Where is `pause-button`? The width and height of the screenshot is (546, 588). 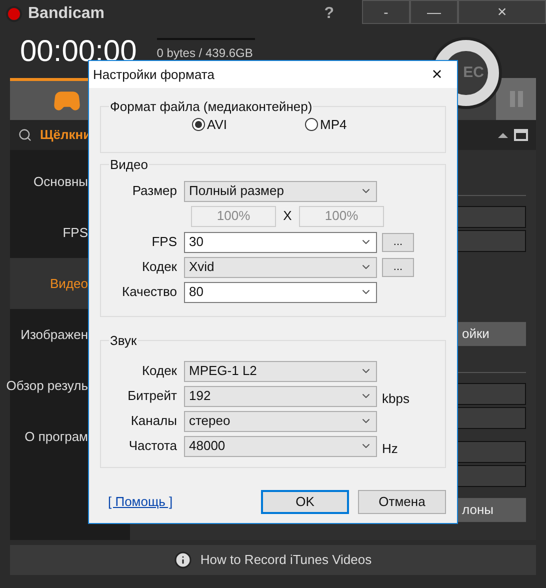 pause-button is located at coordinates (516, 99).